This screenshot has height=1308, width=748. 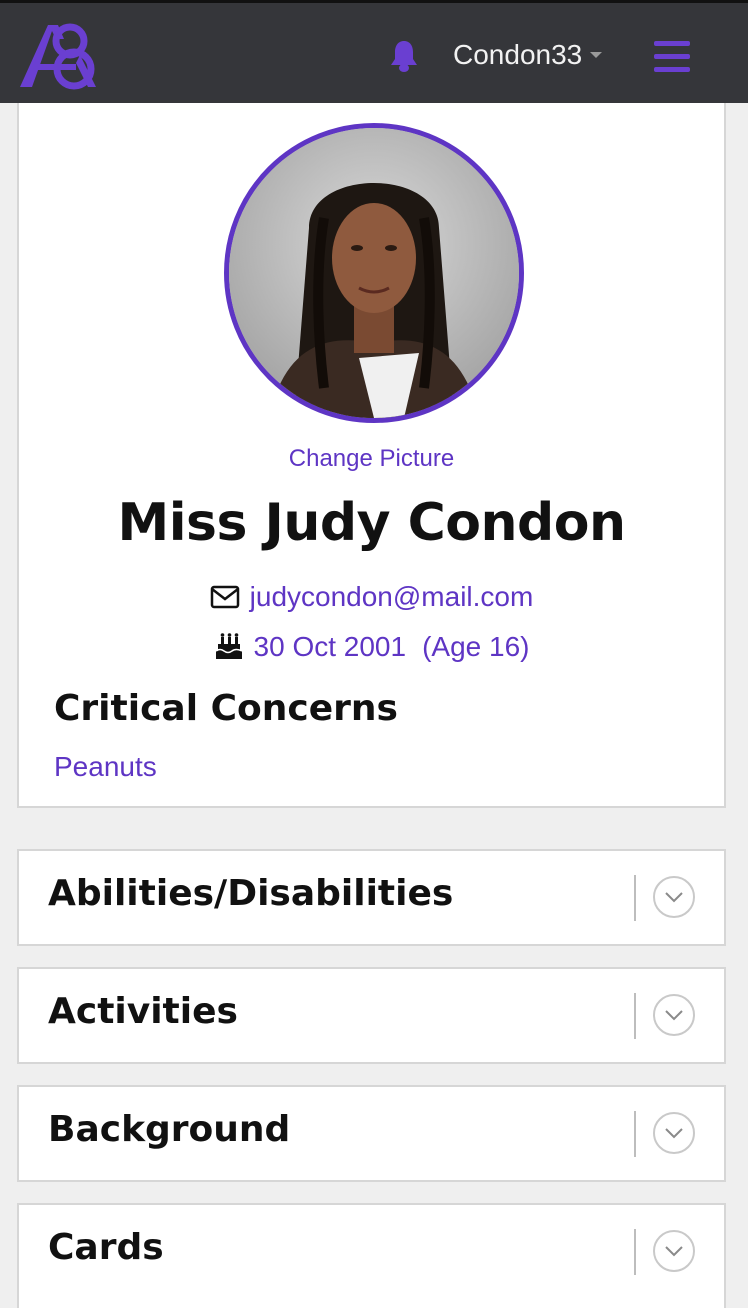 What do you see at coordinates (229, 647) in the screenshot?
I see `birthday-cake-icon` at bounding box center [229, 647].